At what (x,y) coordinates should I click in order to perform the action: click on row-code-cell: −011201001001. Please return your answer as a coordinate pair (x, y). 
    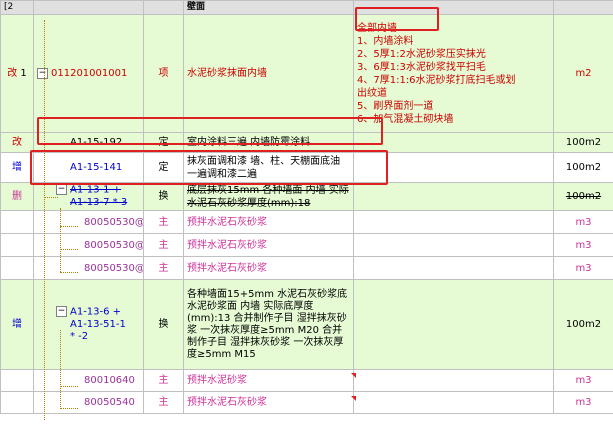
    Looking at the image, I should click on (88, 73).